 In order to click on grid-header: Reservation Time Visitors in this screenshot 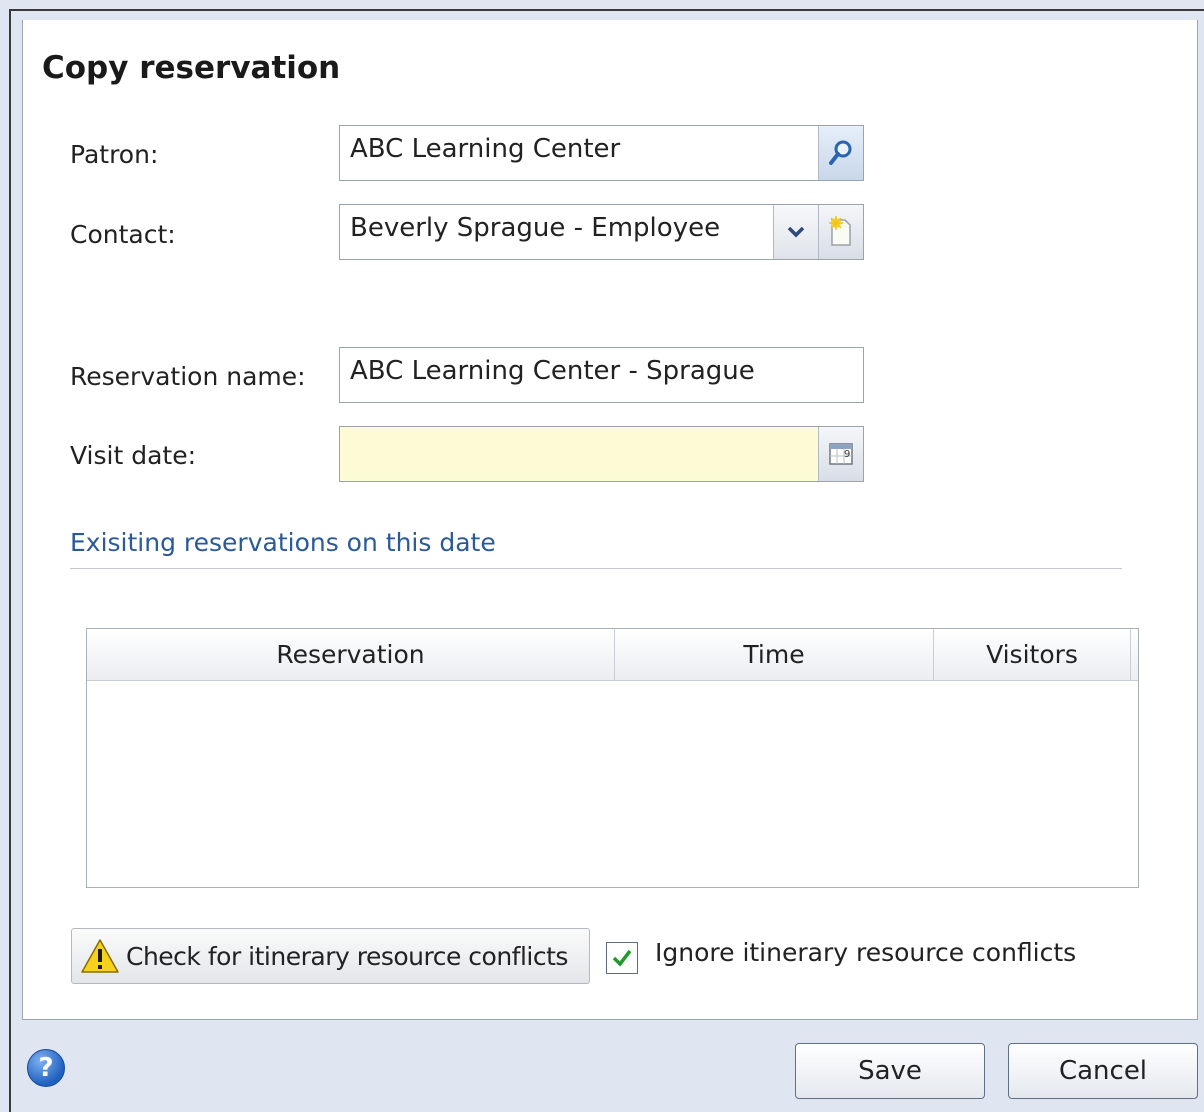, I will do `click(612, 655)`.